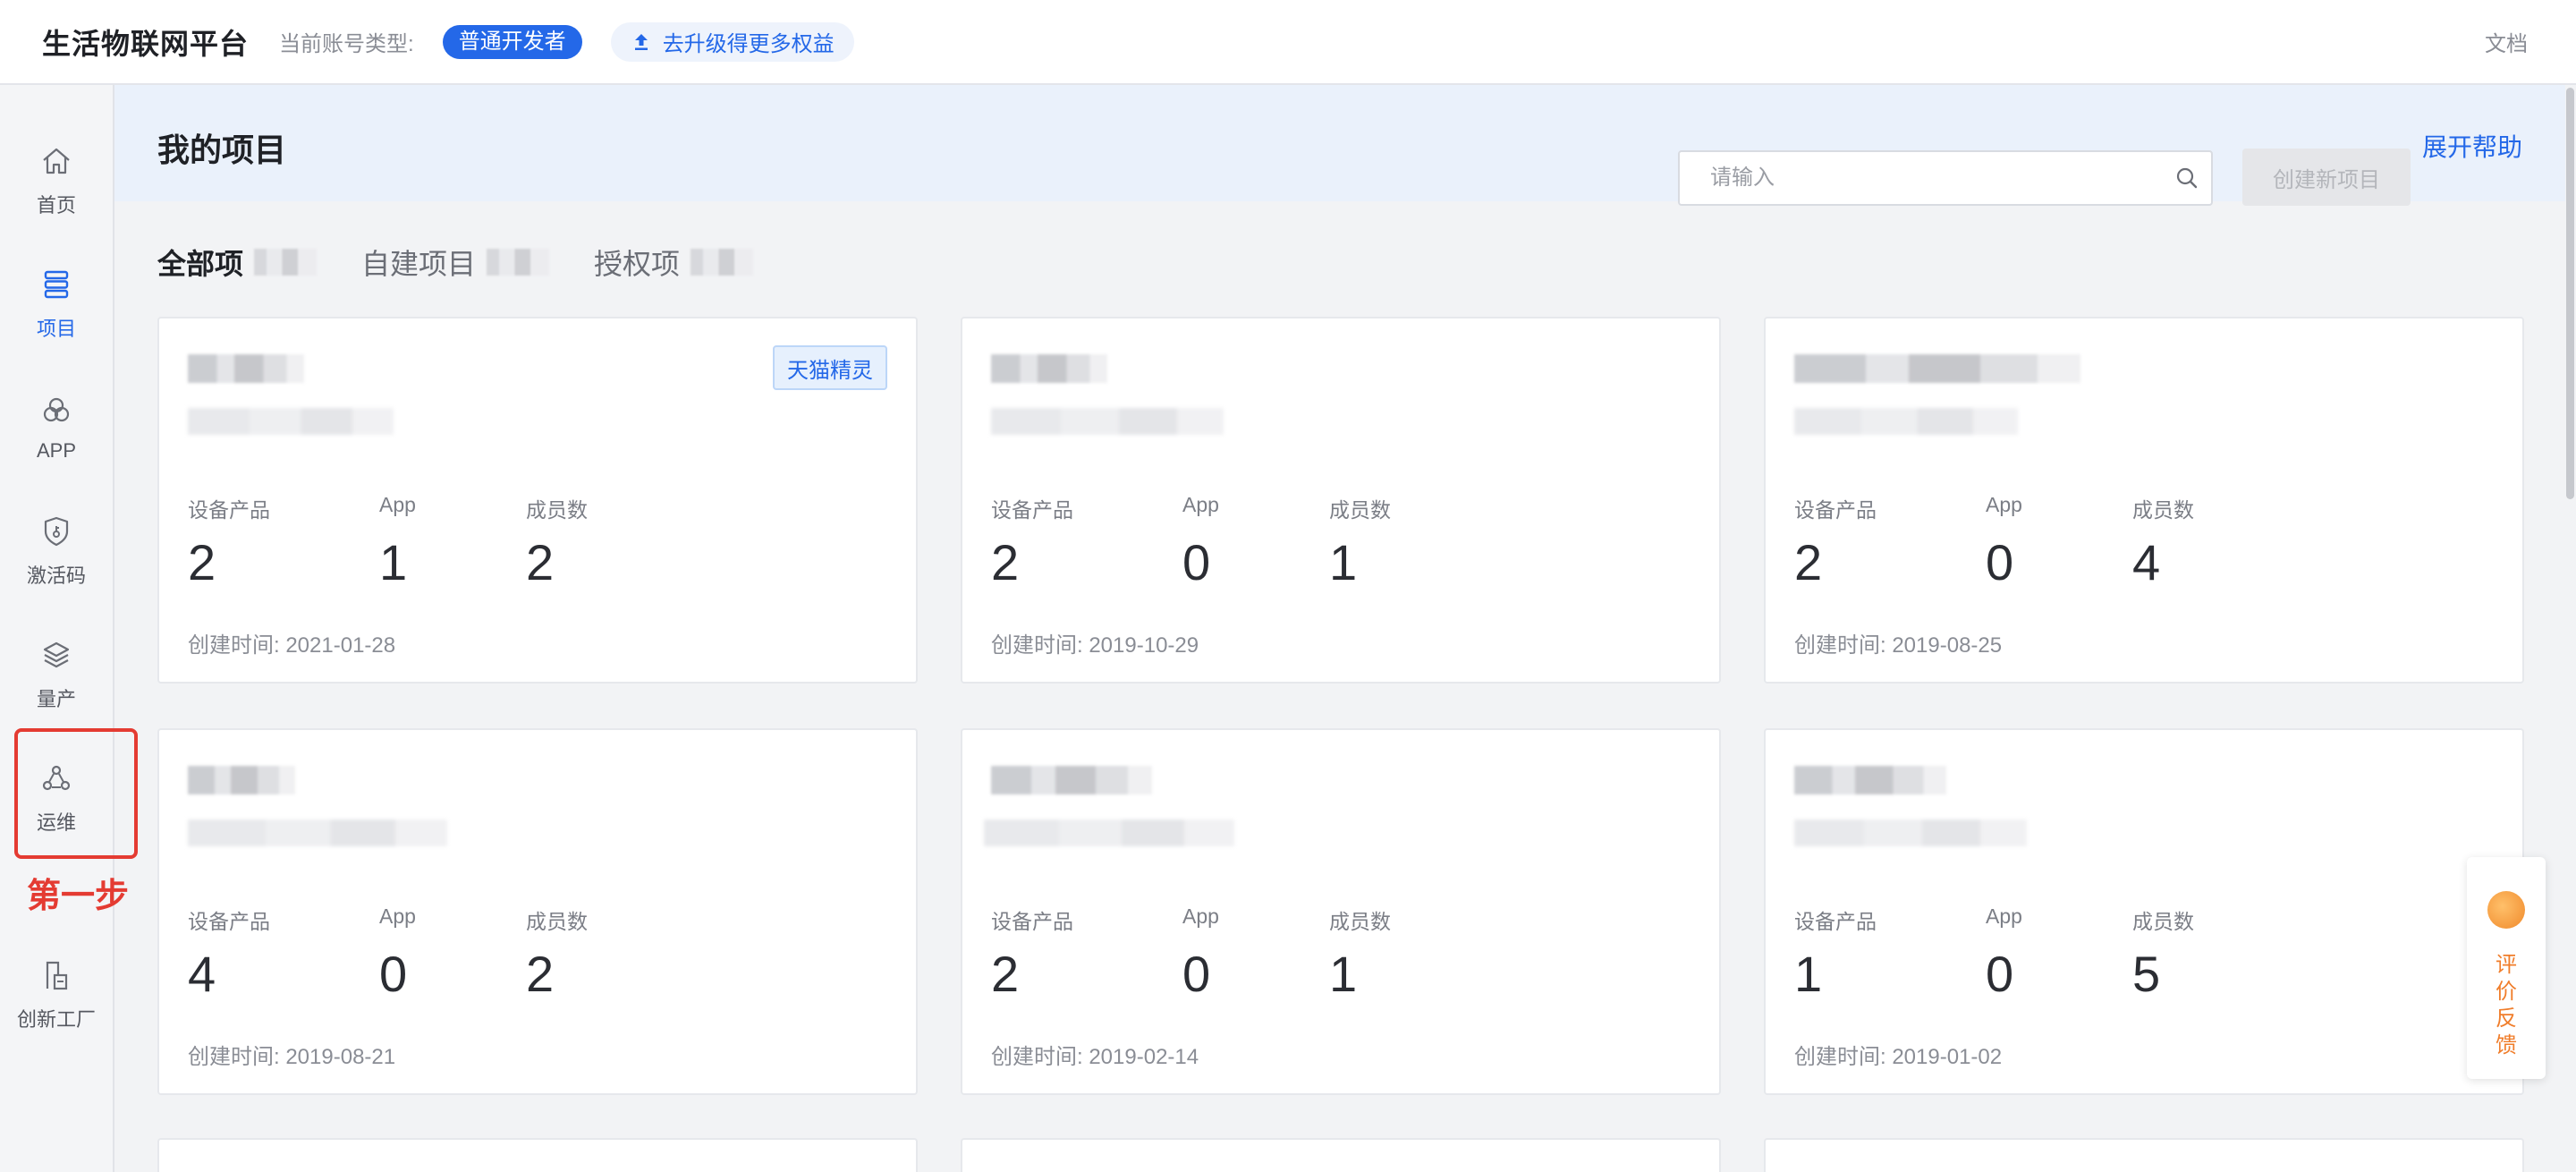 The height and width of the screenshot is (1172, 2576). Describe the element at coordinates (393, 562) in the screenshot. I see `app-count: 1` at that location.